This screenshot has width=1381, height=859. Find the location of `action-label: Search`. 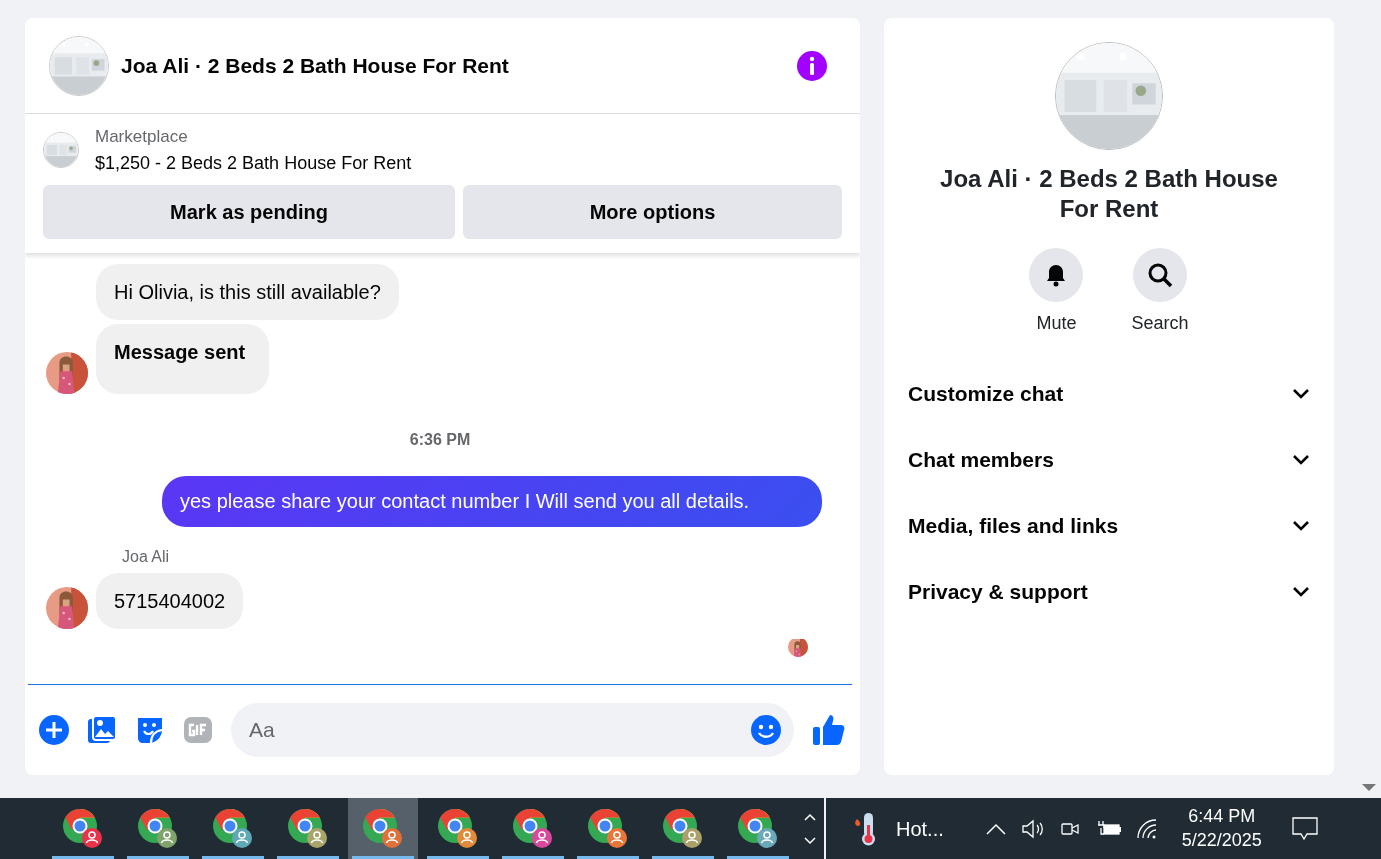

action-label: Search is located at coordinates (1160, 323).